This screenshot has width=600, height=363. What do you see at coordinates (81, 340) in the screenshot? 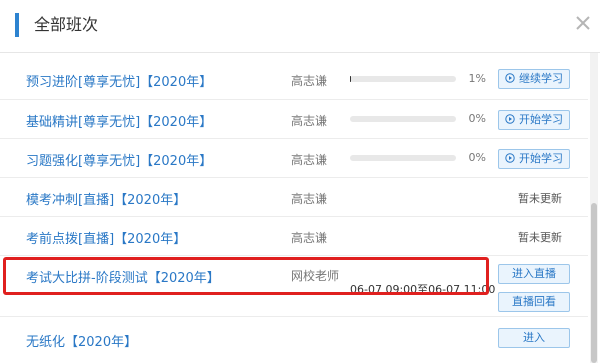
I see `course-name-link: 无纸化【2020年】` at bounding box center [81, 340].